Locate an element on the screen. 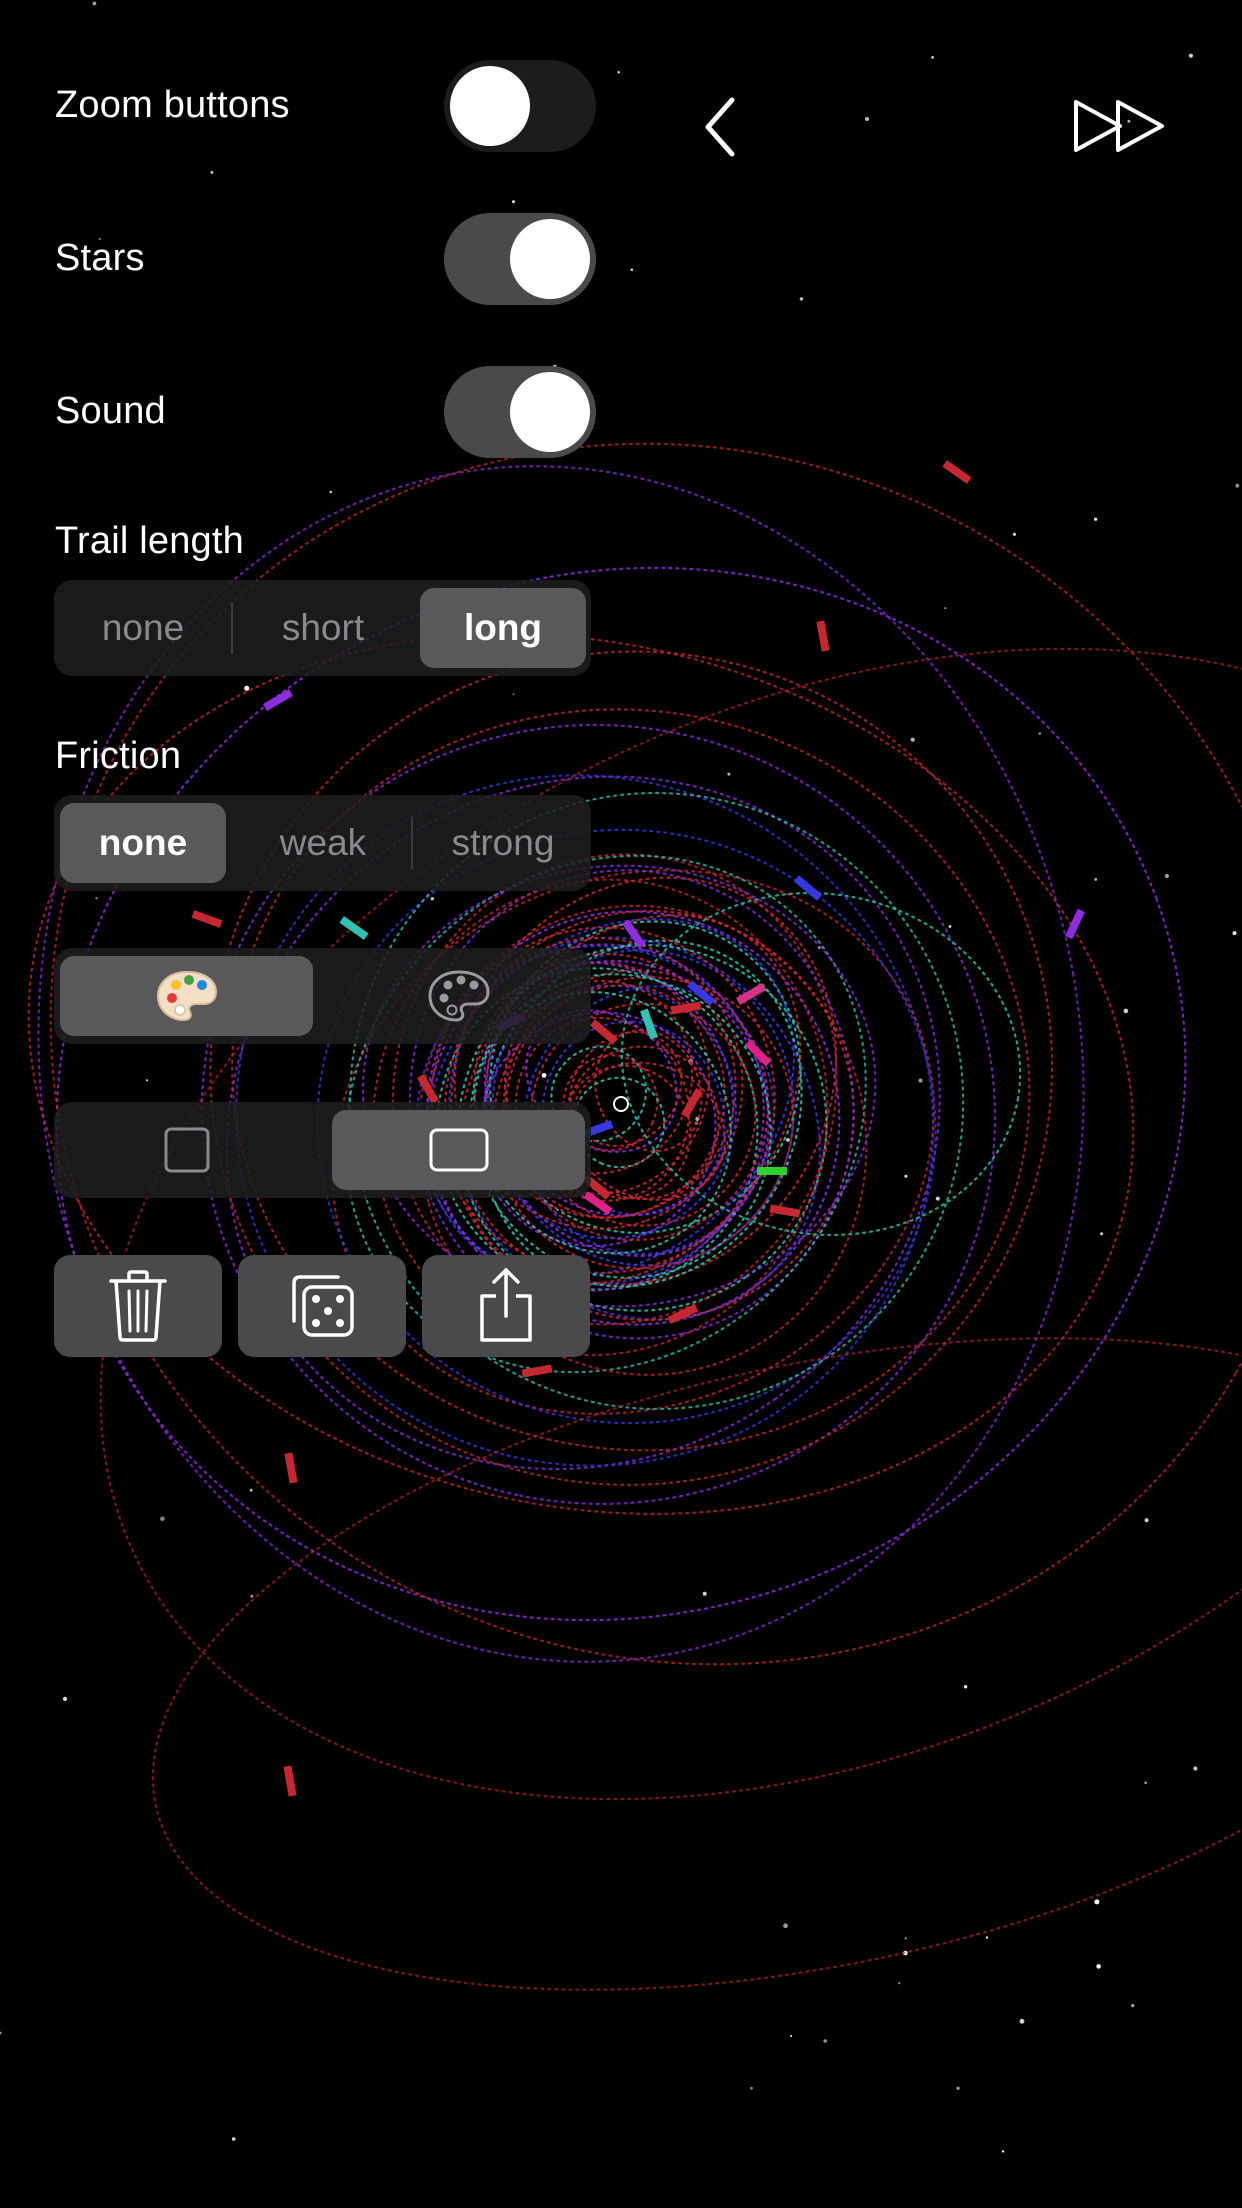  trail-option-none: none is located at coordinates (143, 628).